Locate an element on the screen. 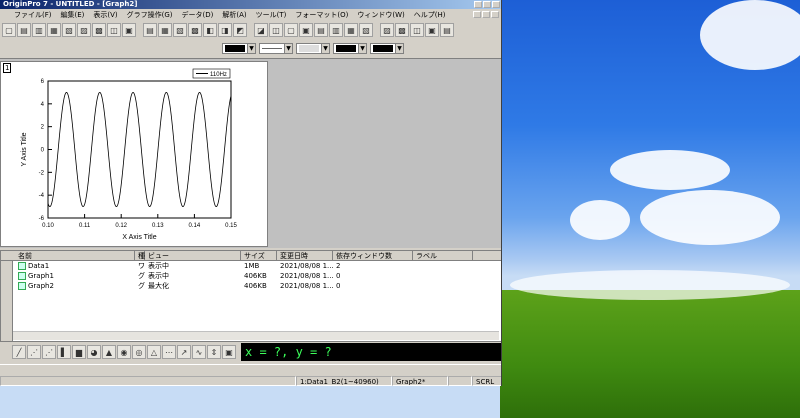 The width and height of the screenshot is (800, 418). pie-tool-icon: ◕ is located at coordinates (94, 352).